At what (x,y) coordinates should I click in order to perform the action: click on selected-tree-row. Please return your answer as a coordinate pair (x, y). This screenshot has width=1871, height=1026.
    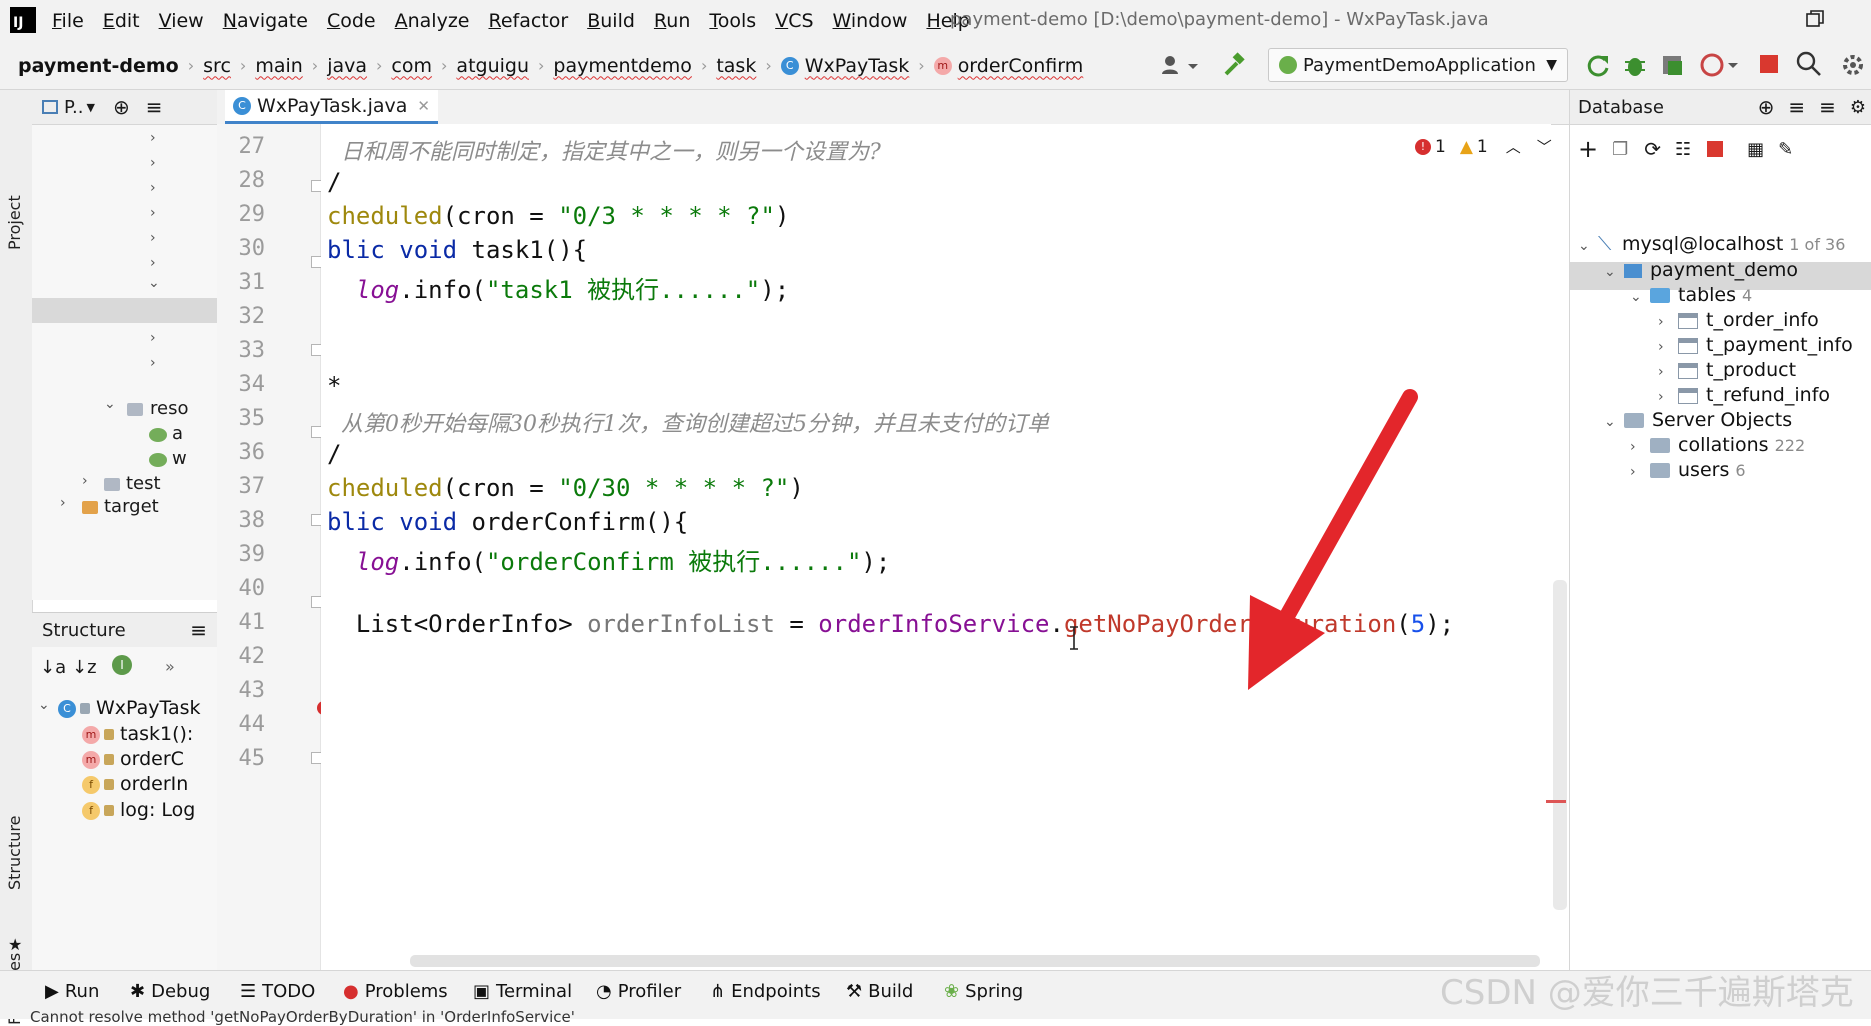
    Looking at the image, I should click on (124, 310).